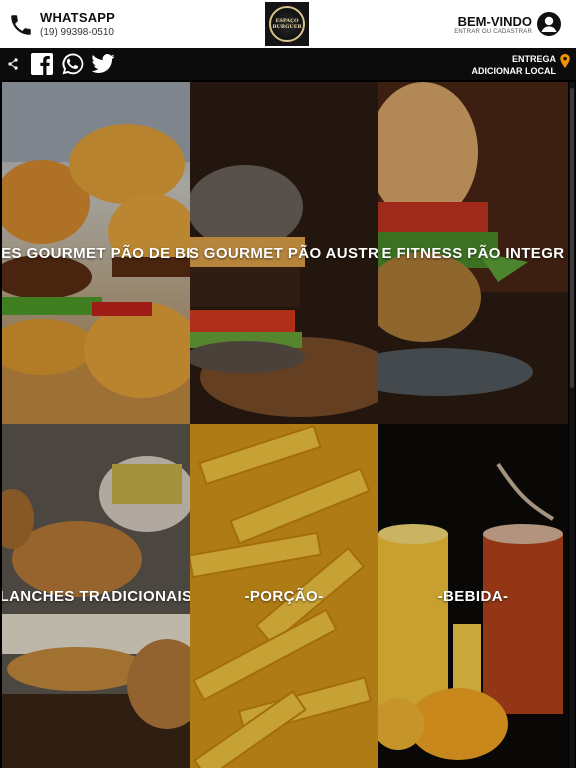 This screenshot has width=576, height=768. Describe the element at coordinates (514, 71) in the screenshot. I see `add-location-link: Adicionar Local` at that location.